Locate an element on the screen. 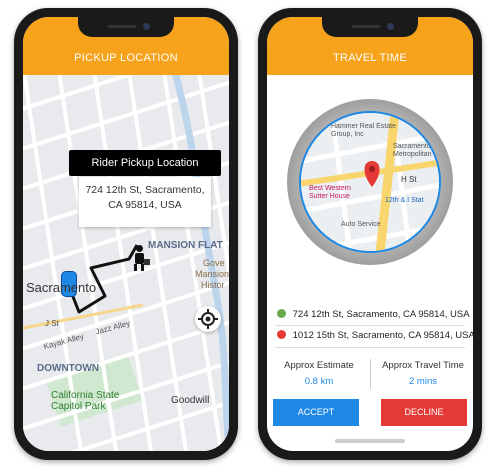 Image resolution: width=502 pixels, height=469 pixels. pickup-callout-title: Rider Pickup Location is located at coordinates (145, 163).